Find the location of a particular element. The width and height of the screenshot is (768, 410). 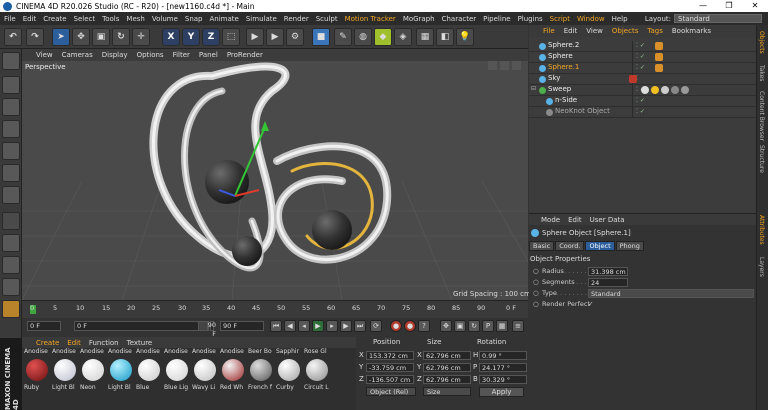

size-x-field: 62.796 cm is located at coordinates (447, 355).